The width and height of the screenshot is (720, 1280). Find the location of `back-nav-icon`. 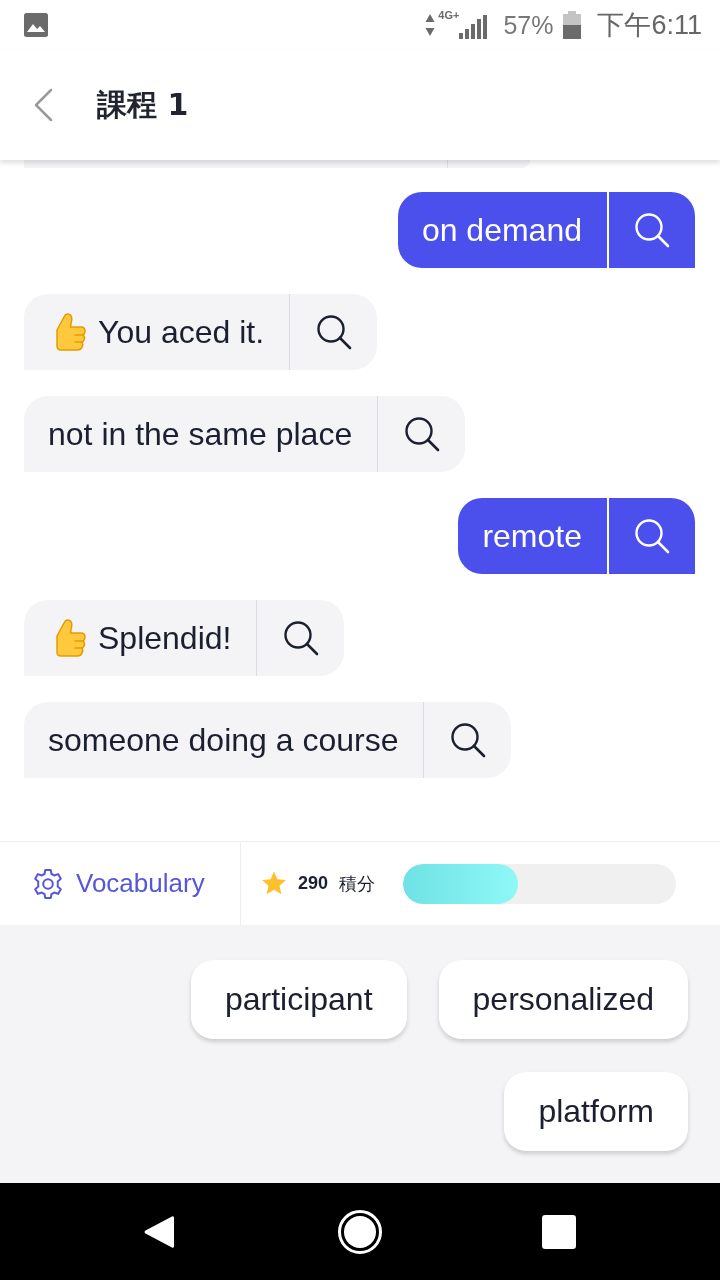

back-nav-icon is located at coordinates (159, 1231).